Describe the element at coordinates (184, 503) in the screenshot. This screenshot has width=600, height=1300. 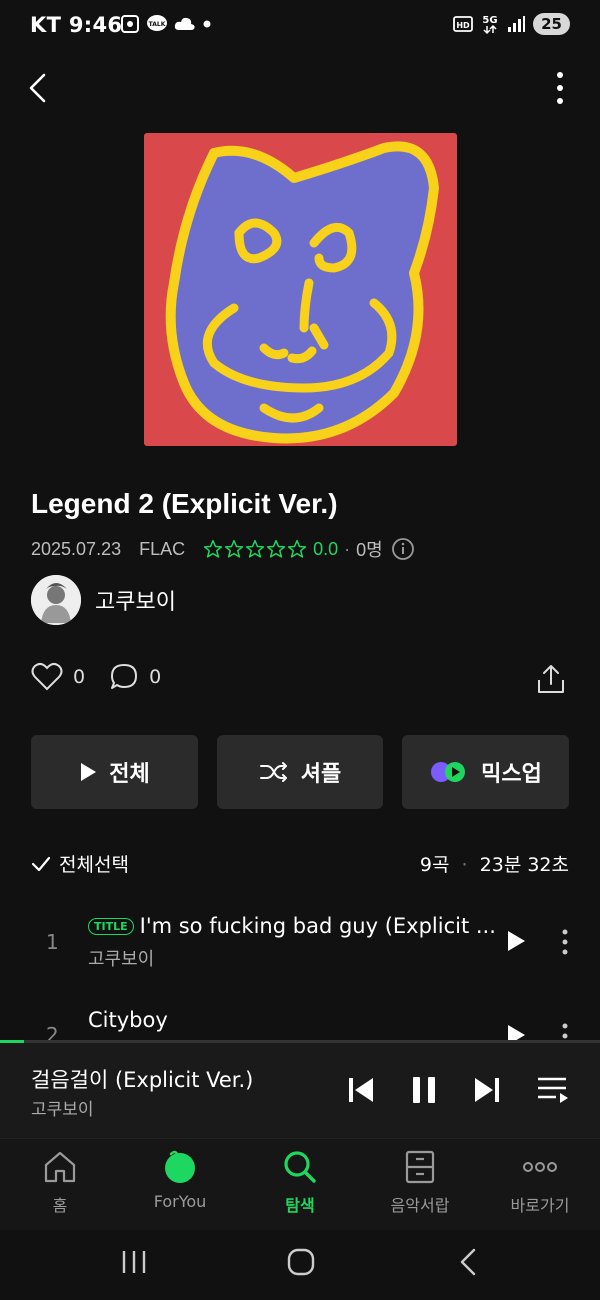
I see `album-title: Legend 2 (Explicit Ver.)` at that location.